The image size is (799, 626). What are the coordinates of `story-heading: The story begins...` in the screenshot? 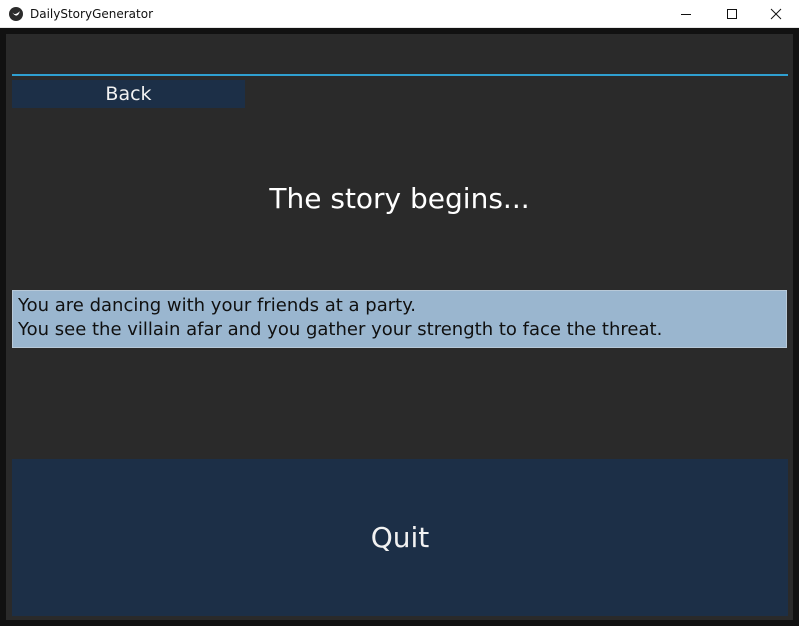 It's located at (399, 198).